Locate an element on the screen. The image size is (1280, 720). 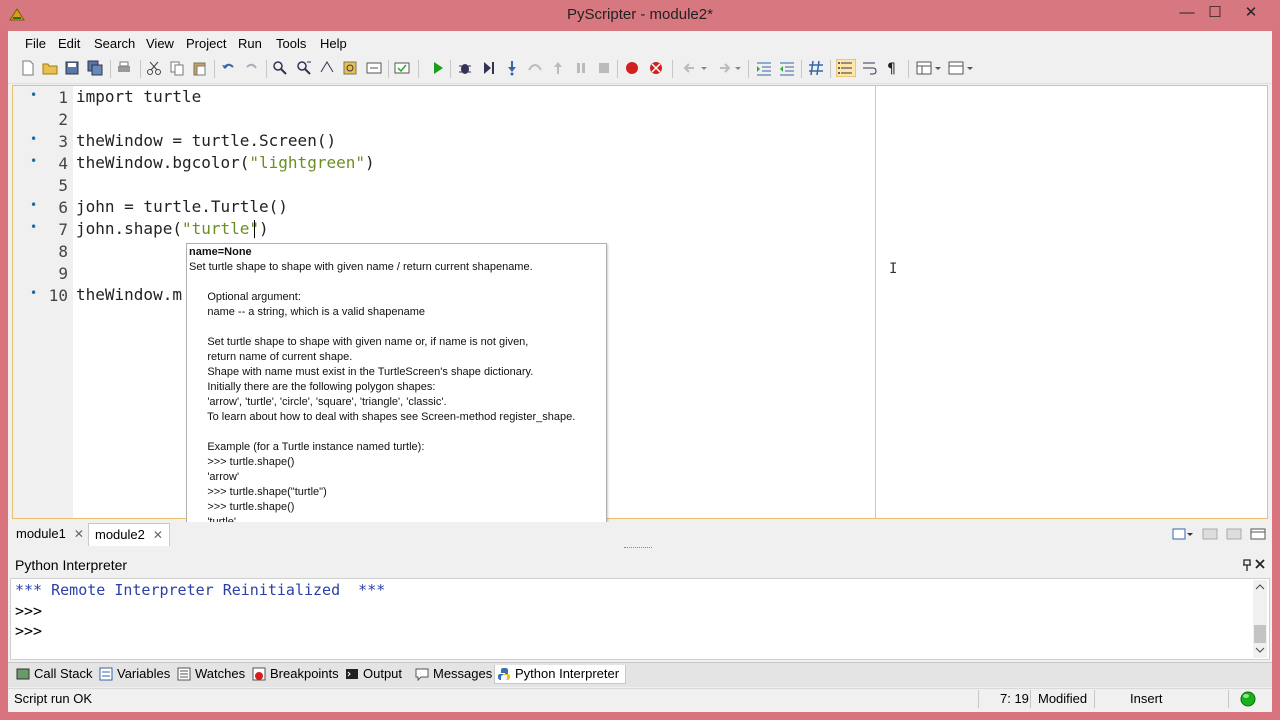
code-line: import turtle is located at coordinates (138, 96).